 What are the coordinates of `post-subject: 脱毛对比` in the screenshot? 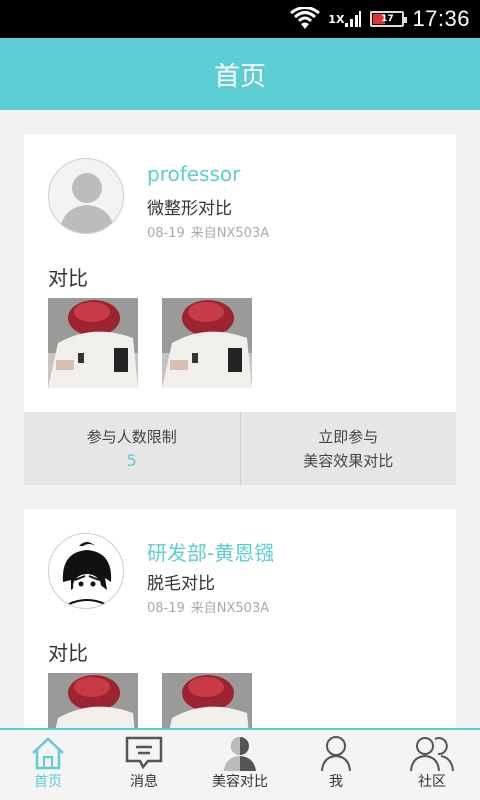 It's located at (181, 584).